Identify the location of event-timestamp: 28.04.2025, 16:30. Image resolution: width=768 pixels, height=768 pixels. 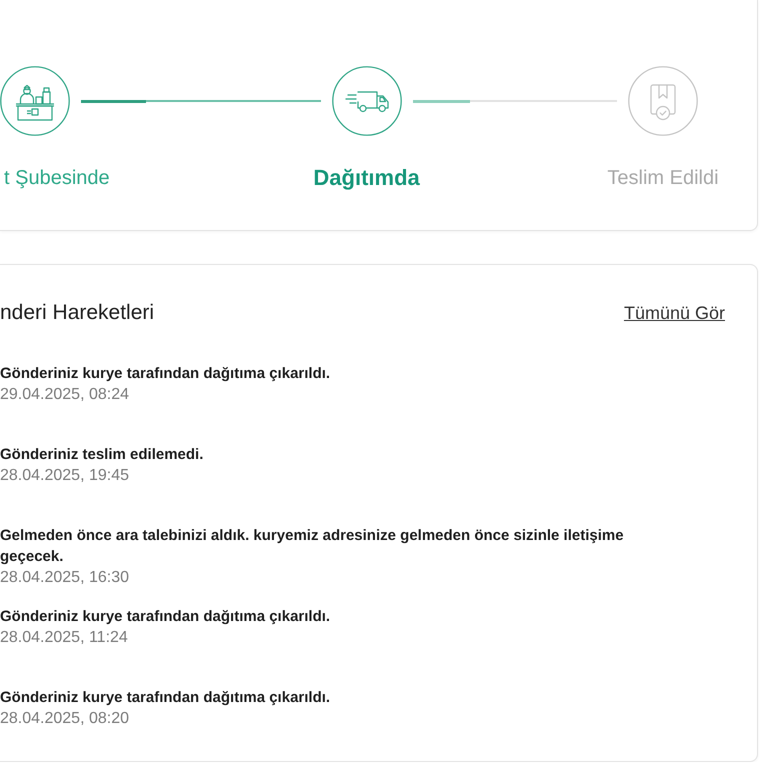
(65, 578).